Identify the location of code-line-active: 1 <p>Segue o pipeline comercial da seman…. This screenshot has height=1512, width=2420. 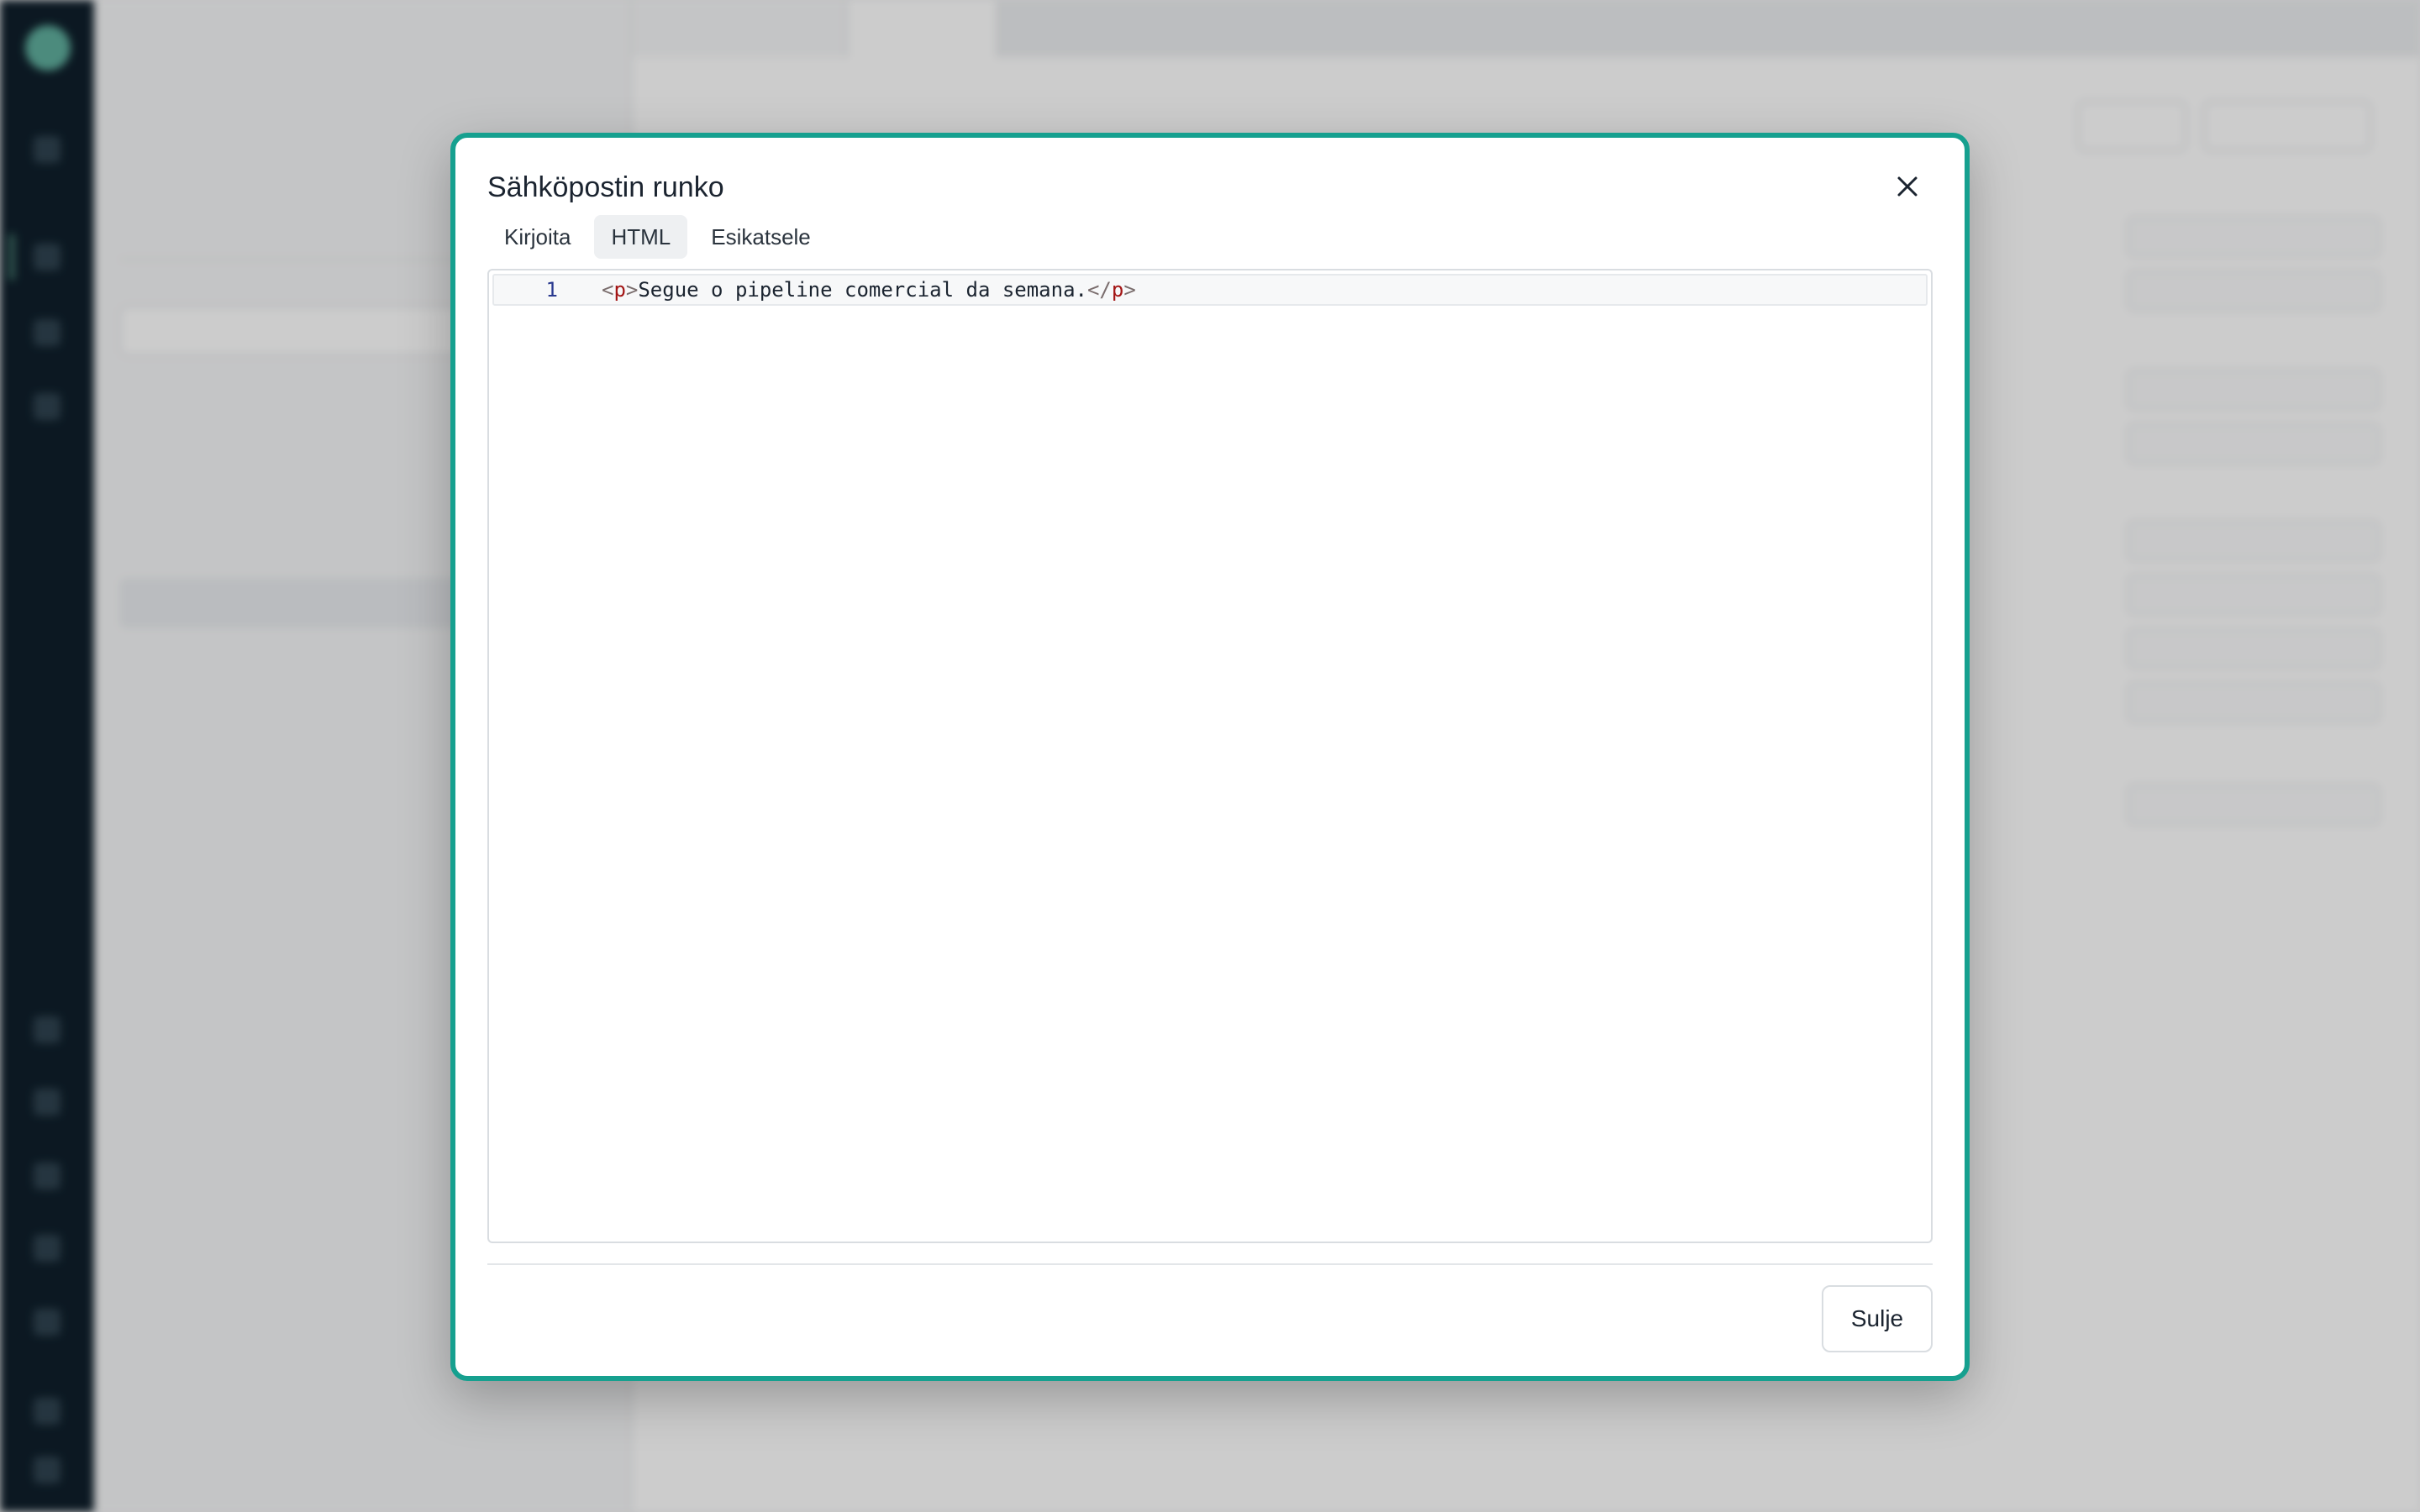
(1210, 290).